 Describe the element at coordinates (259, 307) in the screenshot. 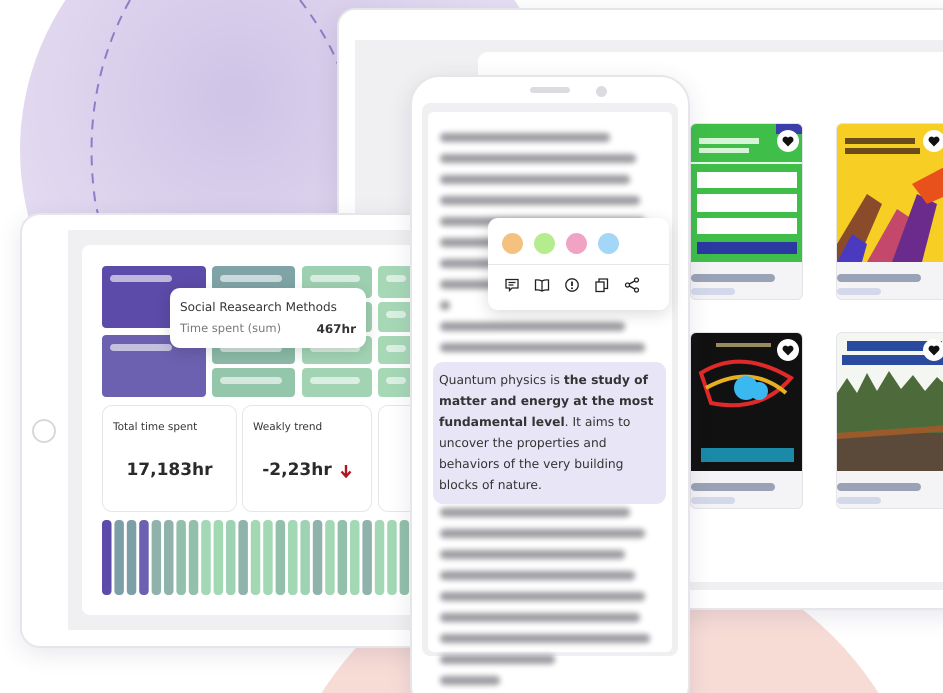

I see `tooltip-title: Social Reasearch Methods` at that location.